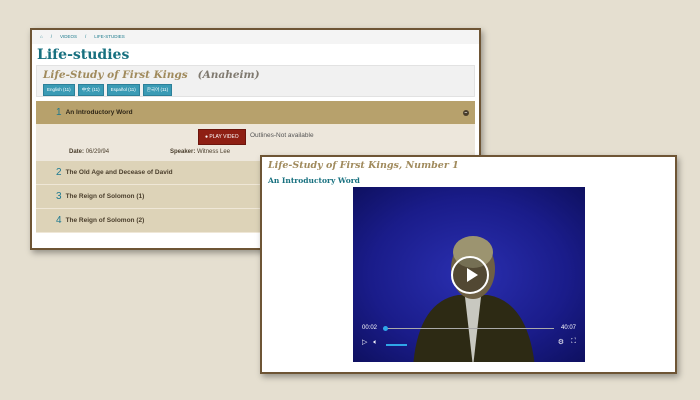 Image resolution: width=700 pixels, height=400 pixels. Describe the element at coordinates (115, 75) in the screenshot. I see `series-title: Life-Study of First Kings` at that location.